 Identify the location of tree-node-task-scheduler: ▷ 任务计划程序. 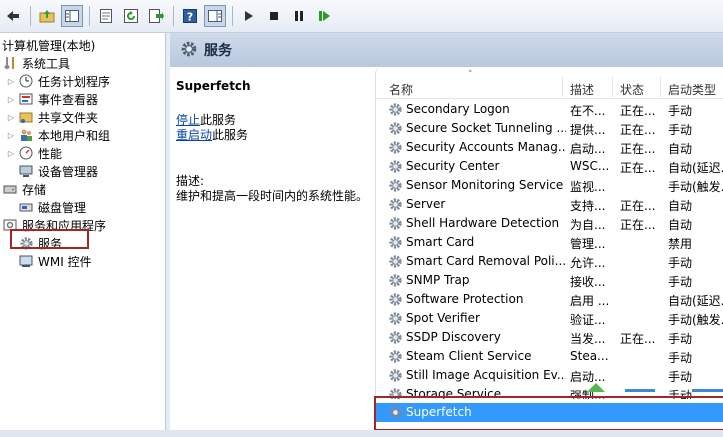
(58, 81).